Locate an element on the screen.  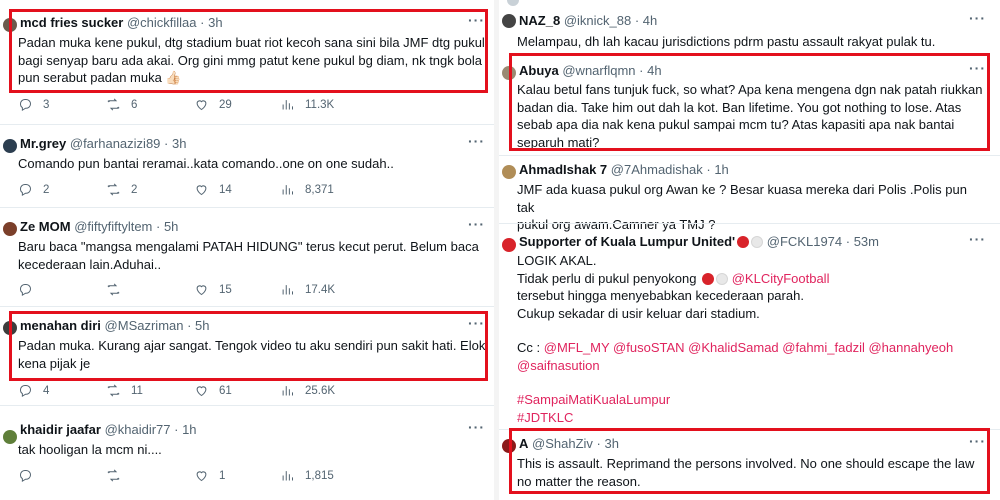
views-icon is located at coordinates (287, 476).